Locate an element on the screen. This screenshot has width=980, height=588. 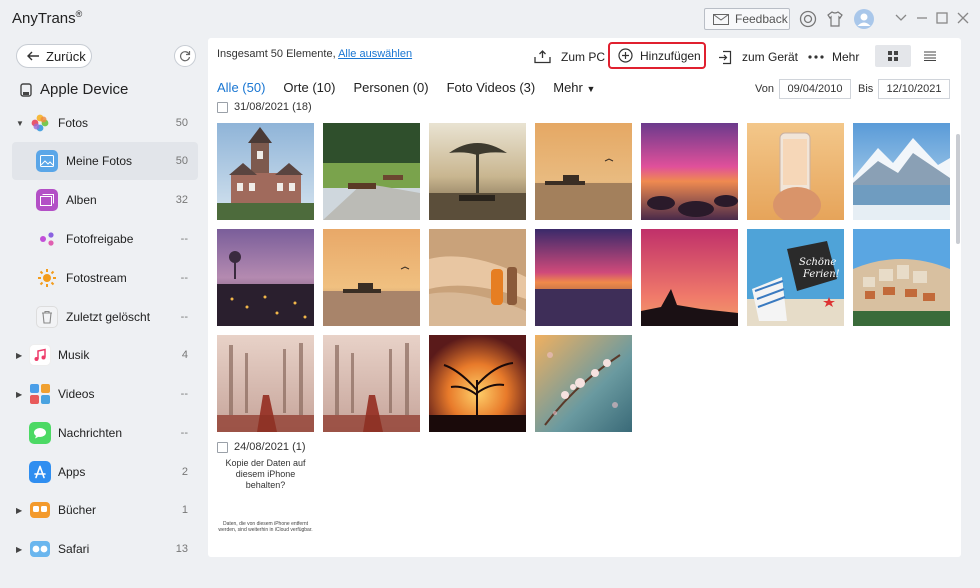
list-view-button is located at coordinates (930, 56).